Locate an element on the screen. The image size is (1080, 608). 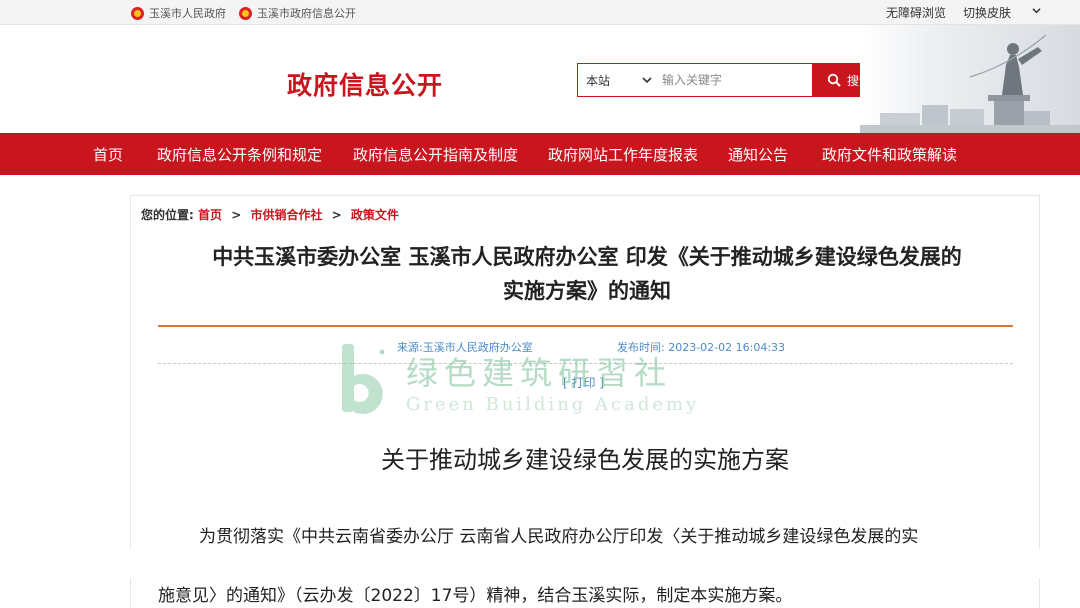
nav-item-annual-report: 政府网站工作年度报表 is located at coordinates (623, 154).